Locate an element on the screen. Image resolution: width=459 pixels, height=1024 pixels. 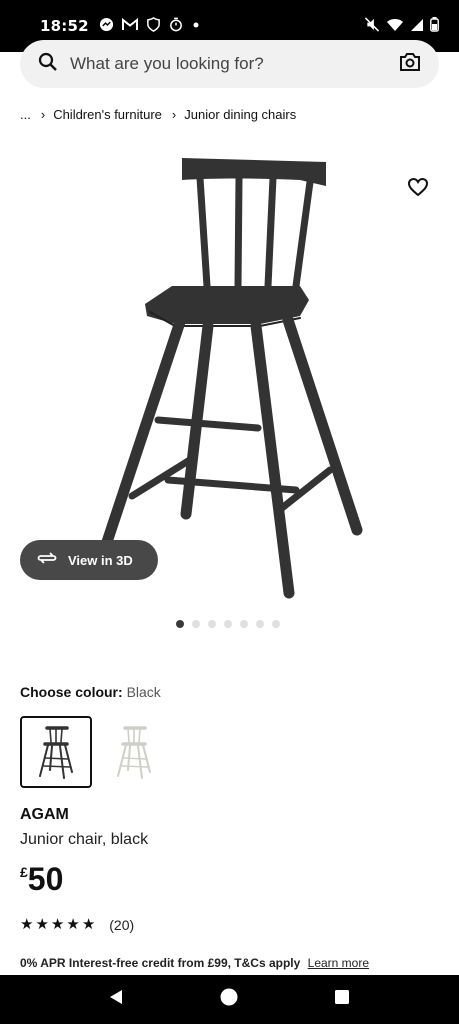
home-button is located at coordinates (229, 999).